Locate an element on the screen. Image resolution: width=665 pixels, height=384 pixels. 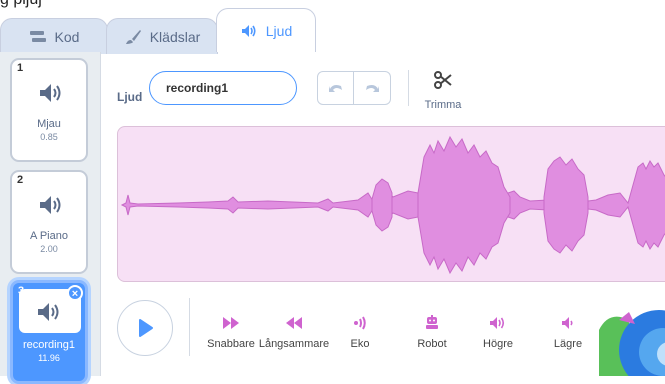
sound-name: recording1 is located at coordinates (49, 345).